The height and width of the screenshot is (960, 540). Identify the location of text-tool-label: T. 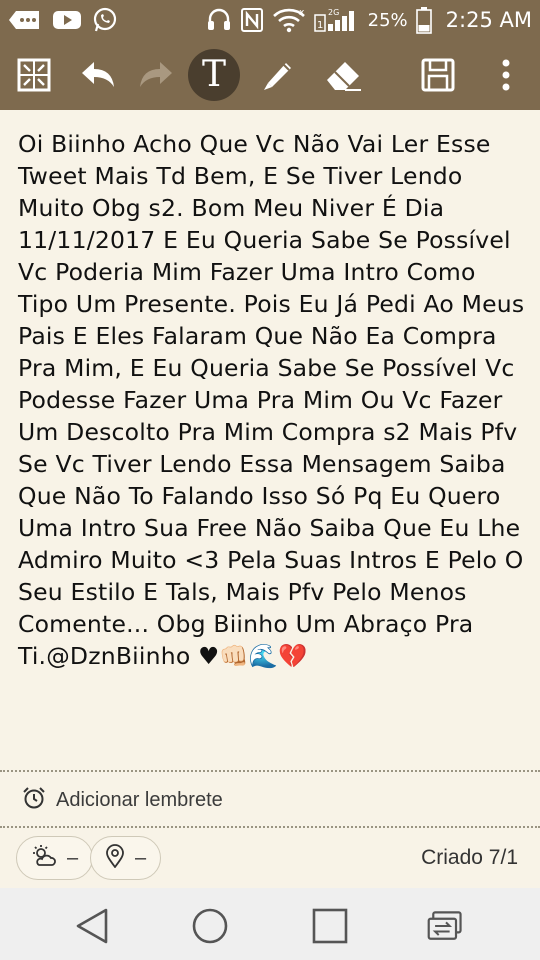
(213, 74).